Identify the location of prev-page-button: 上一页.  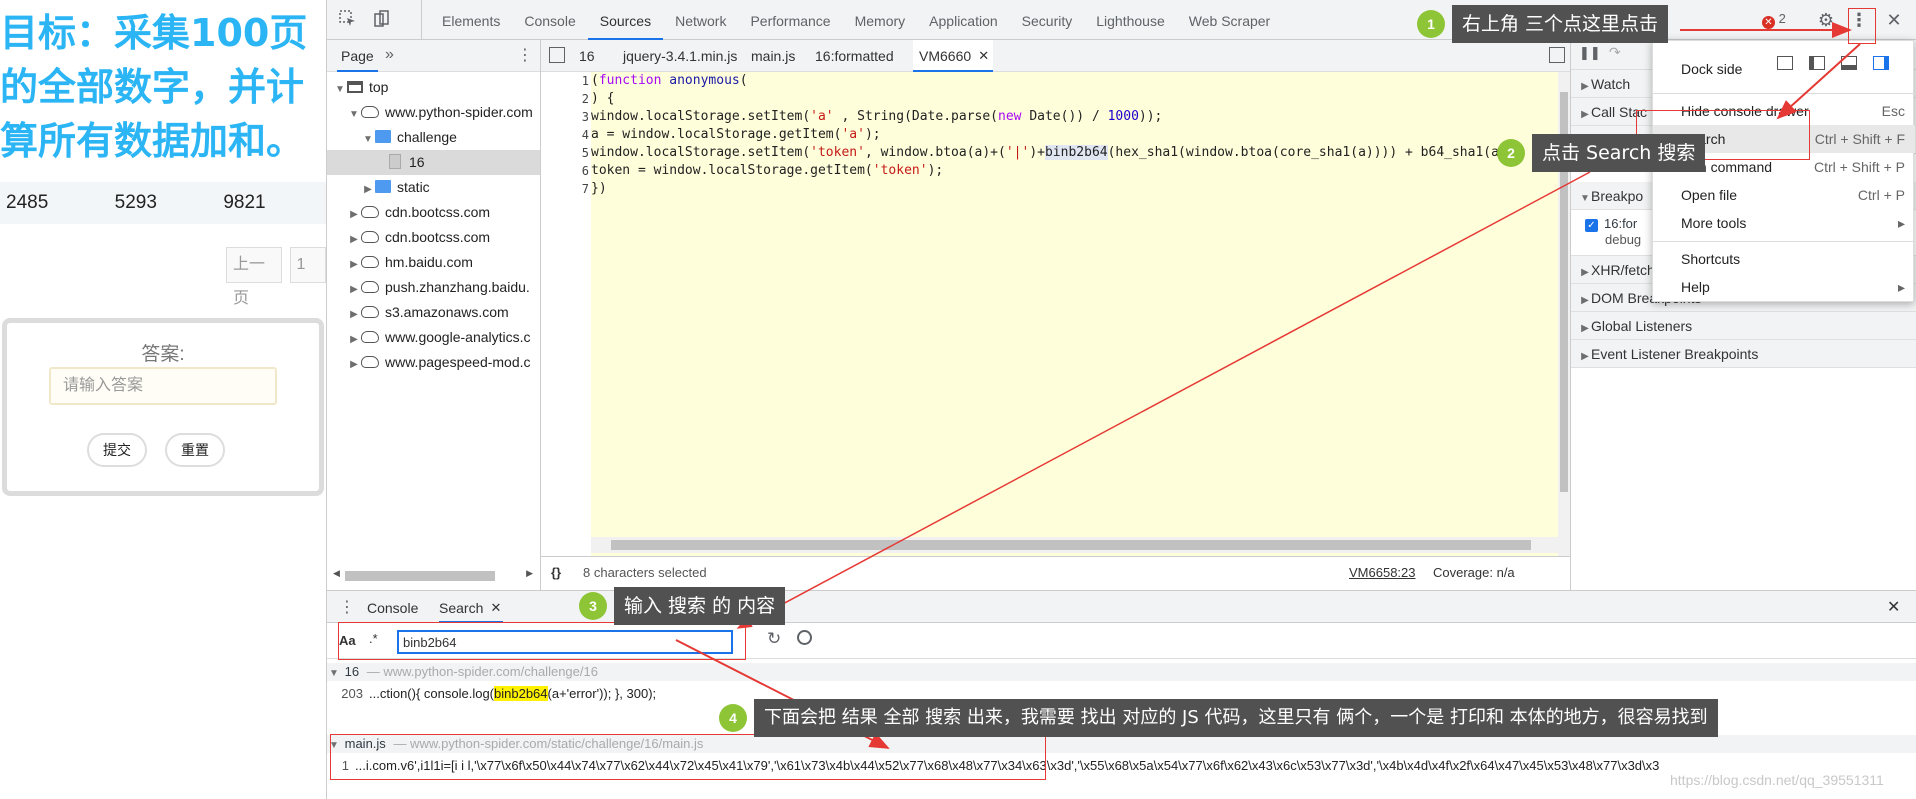
(254, 277).